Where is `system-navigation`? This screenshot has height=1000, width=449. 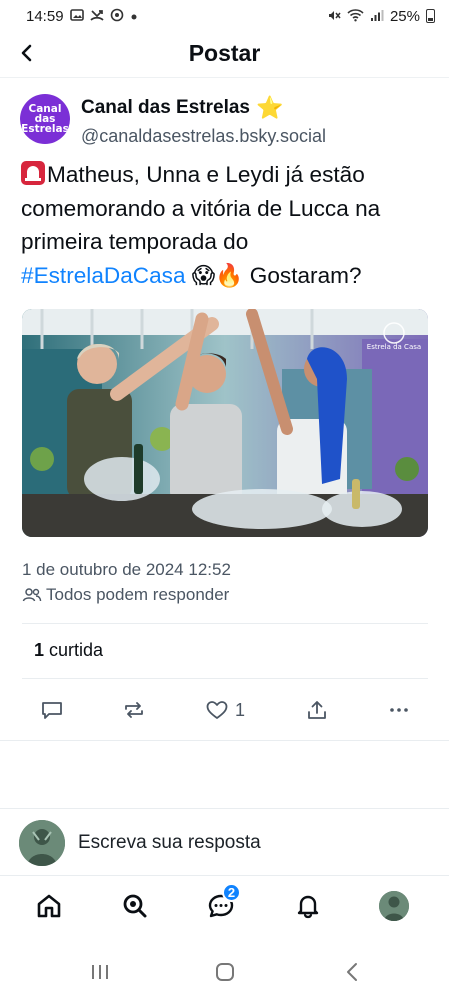
system-navigation is located at coordinates (224, 972).